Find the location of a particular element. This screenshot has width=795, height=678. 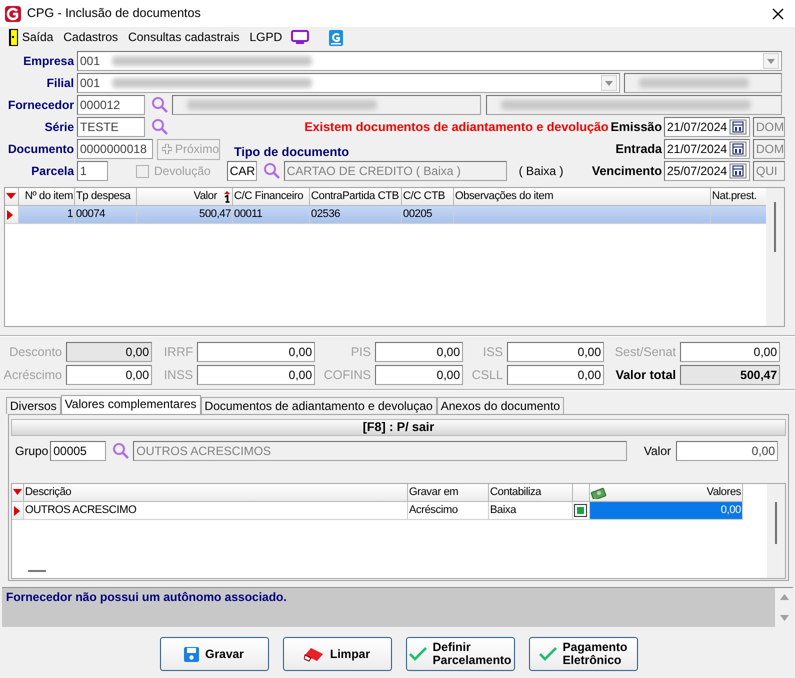

sort-down-icon is located at coordinates (17, 492).